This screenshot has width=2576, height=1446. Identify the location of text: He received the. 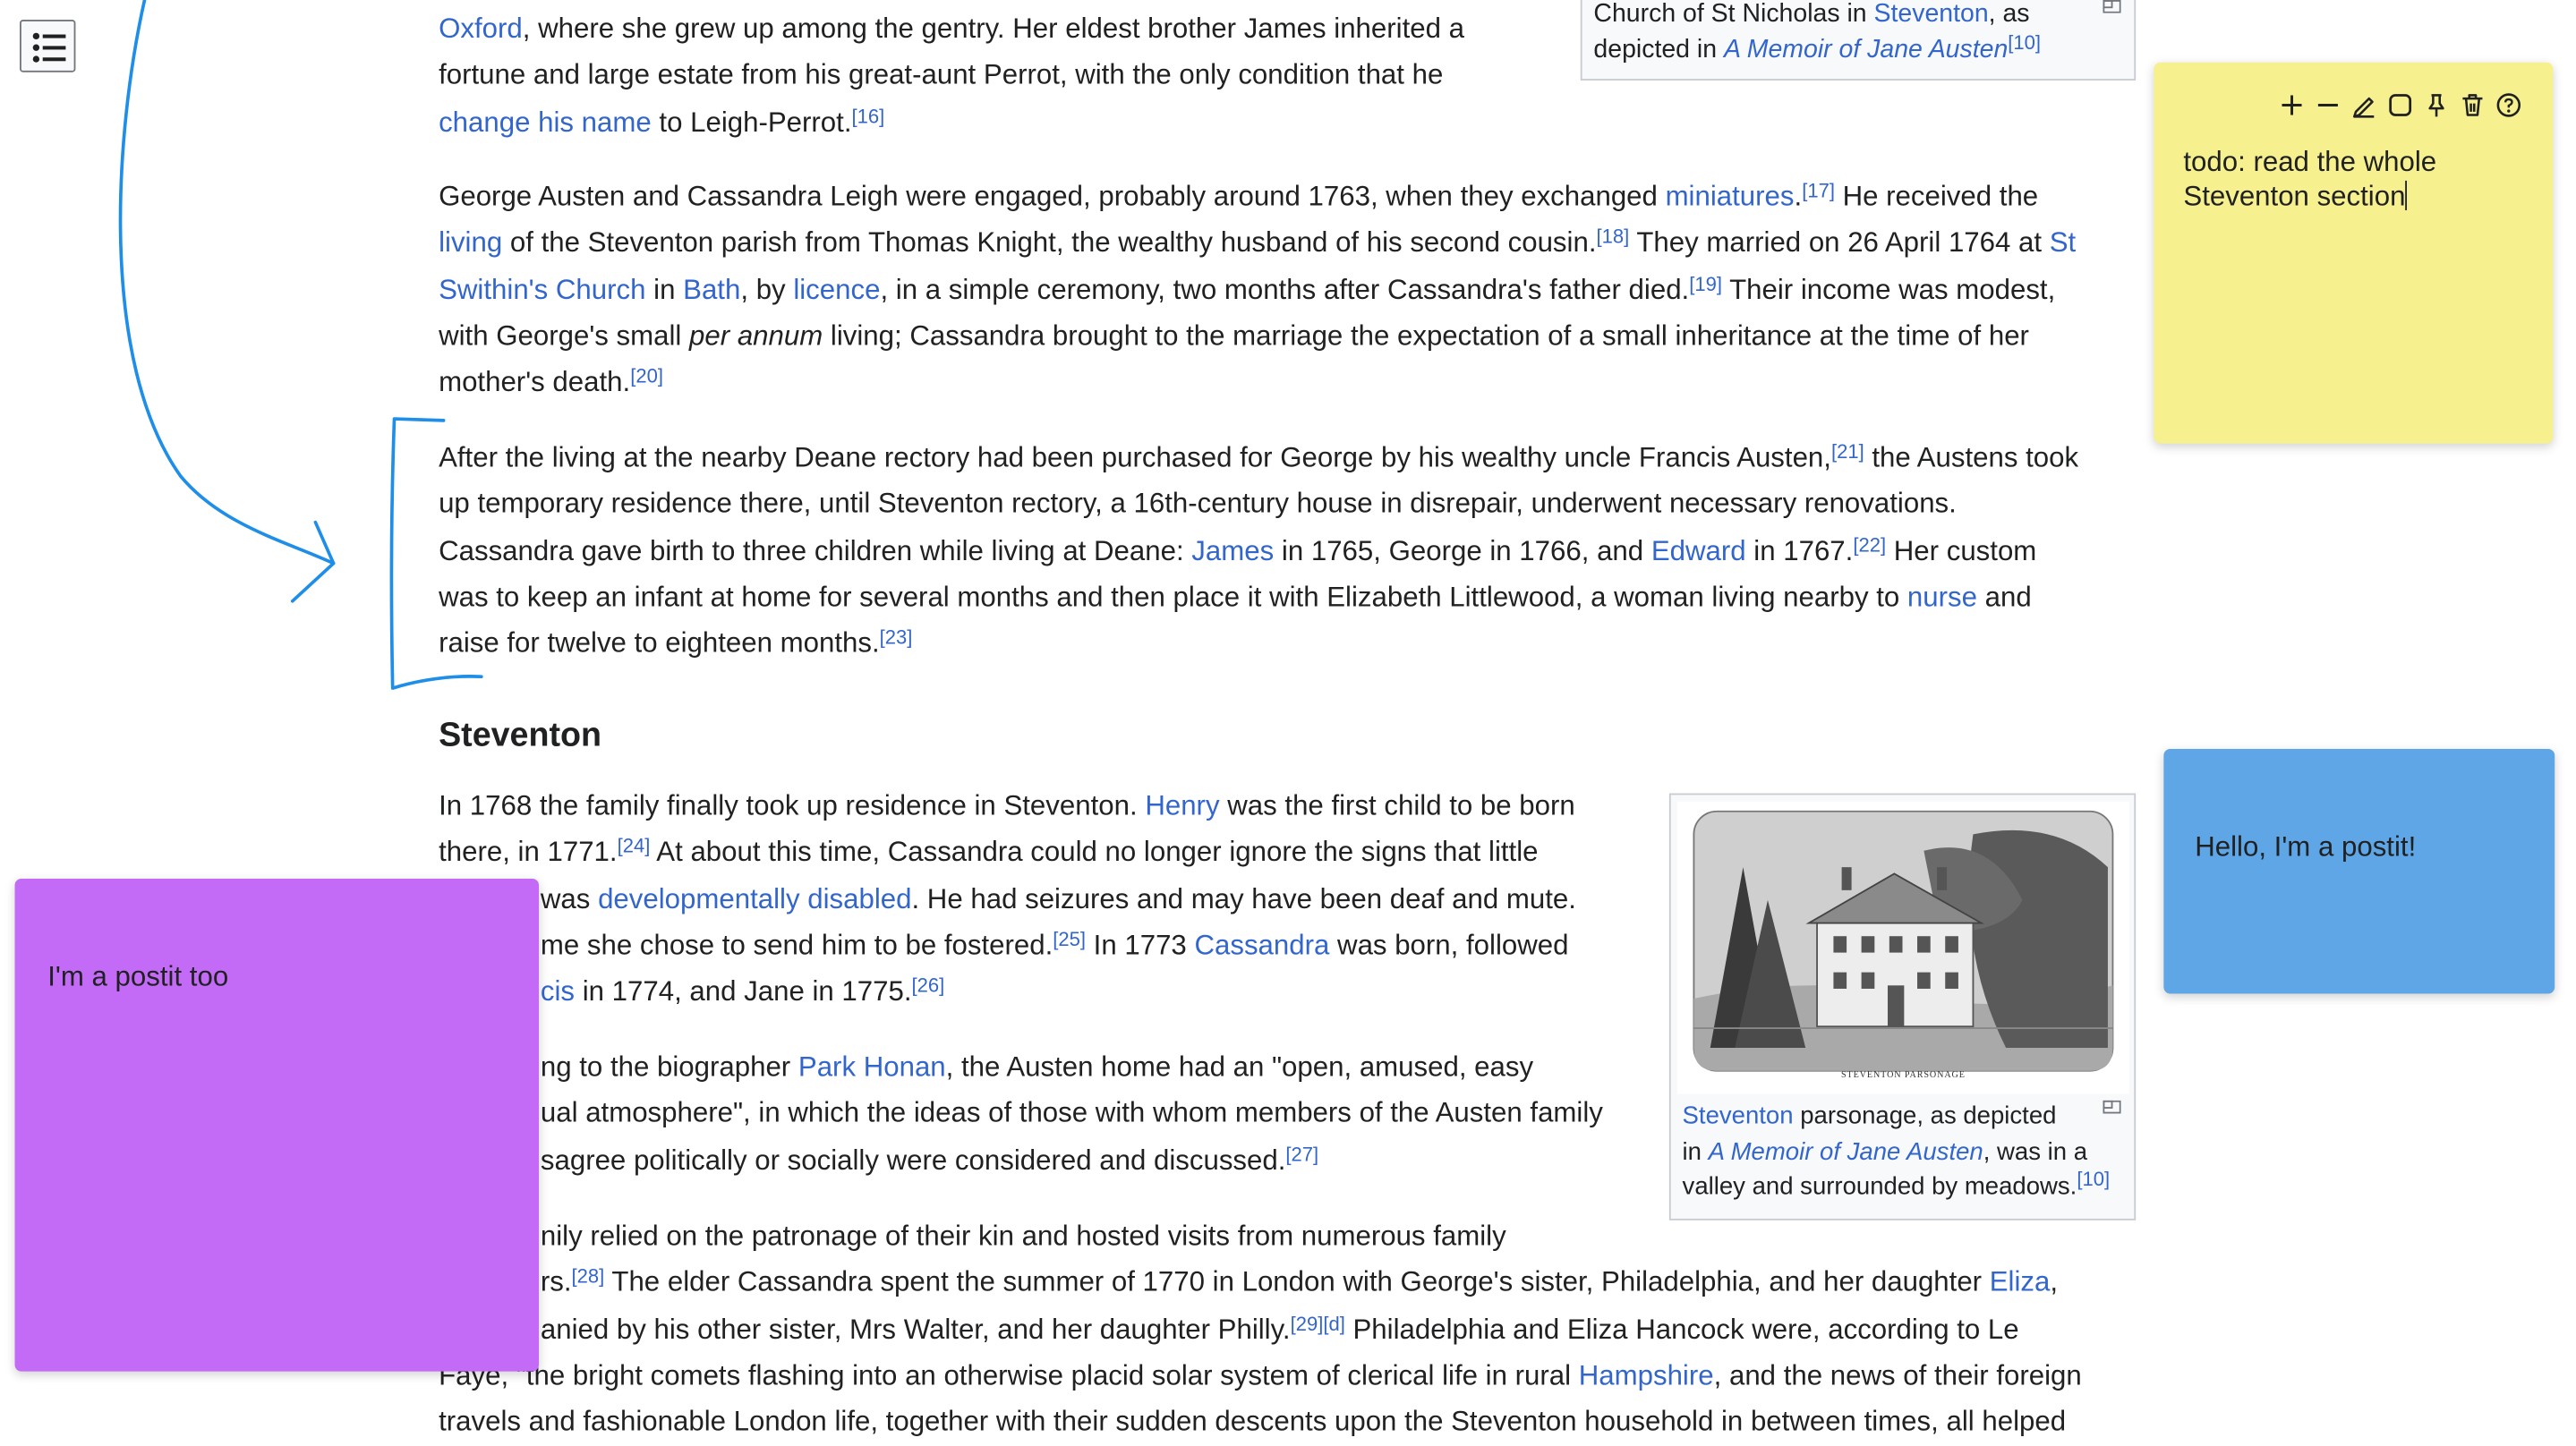
(1936, 196).